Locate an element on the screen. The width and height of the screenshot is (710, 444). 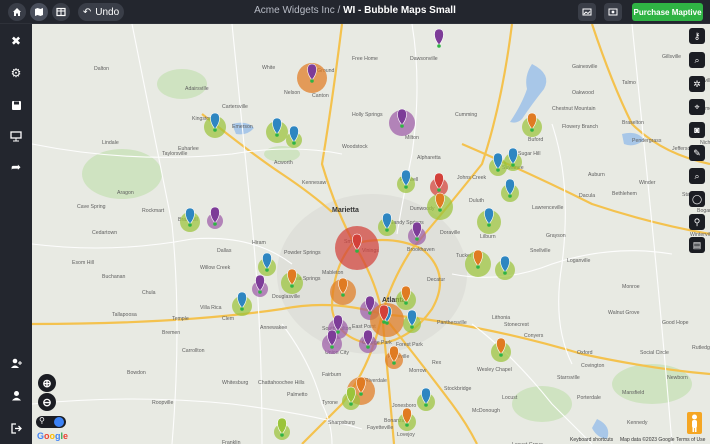
location-toggle: ⚲ is located at coordinates (51, 422).